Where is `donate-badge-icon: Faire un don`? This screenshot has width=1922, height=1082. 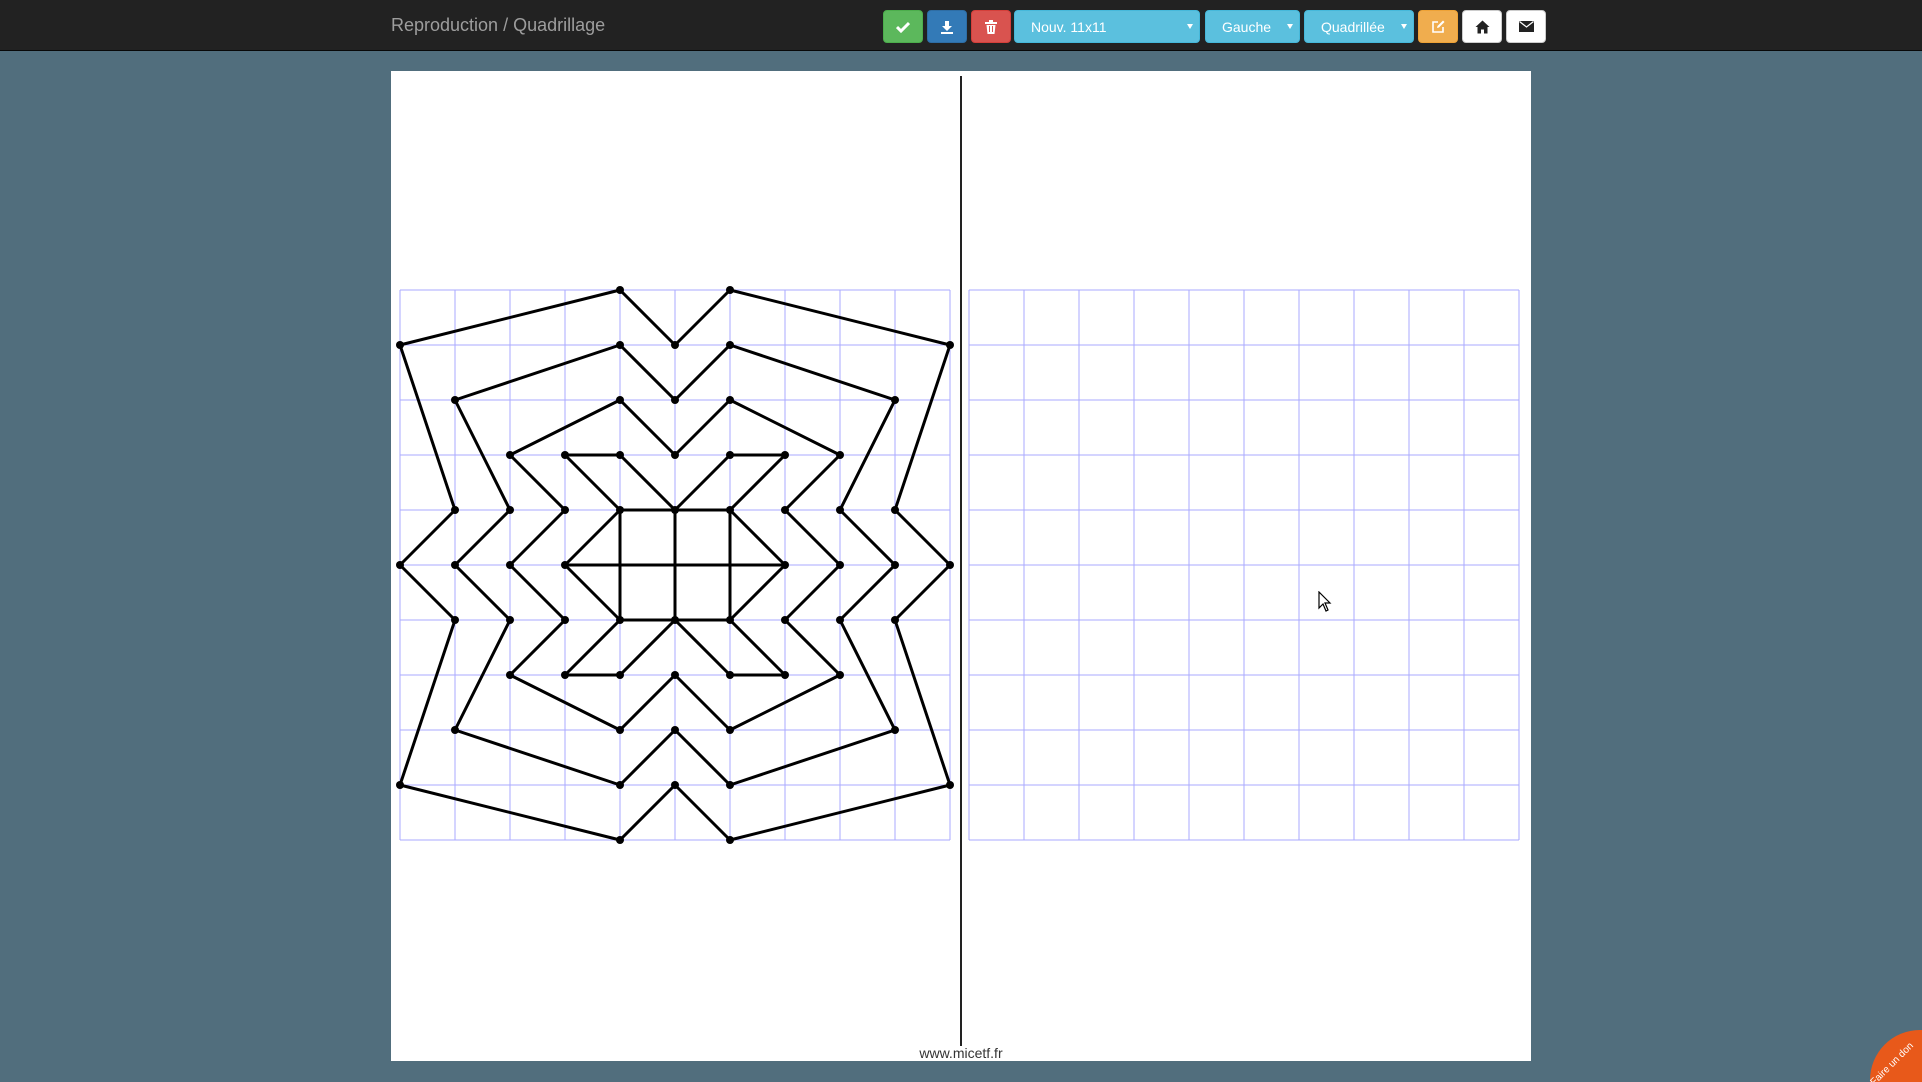
donate-badge-icon: Faire un don is located at coordinates (1895, 1056).